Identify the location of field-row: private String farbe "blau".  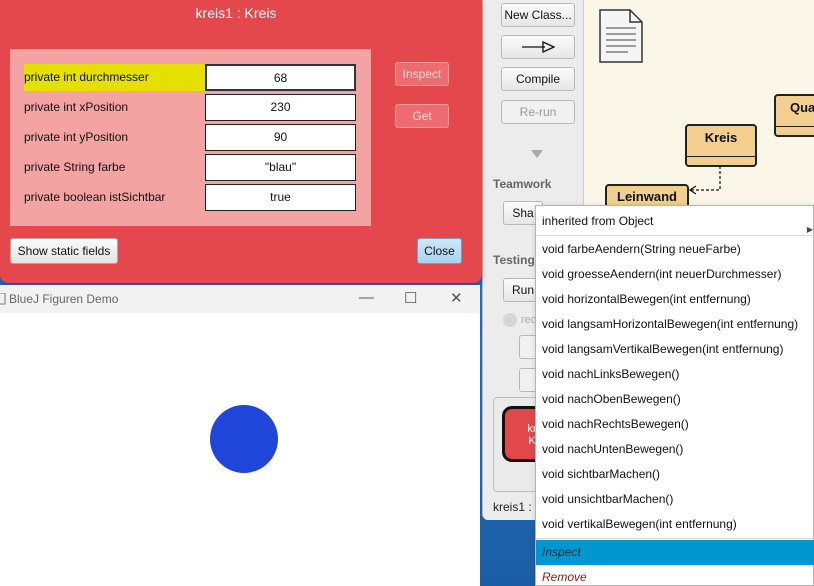
(190, 167).